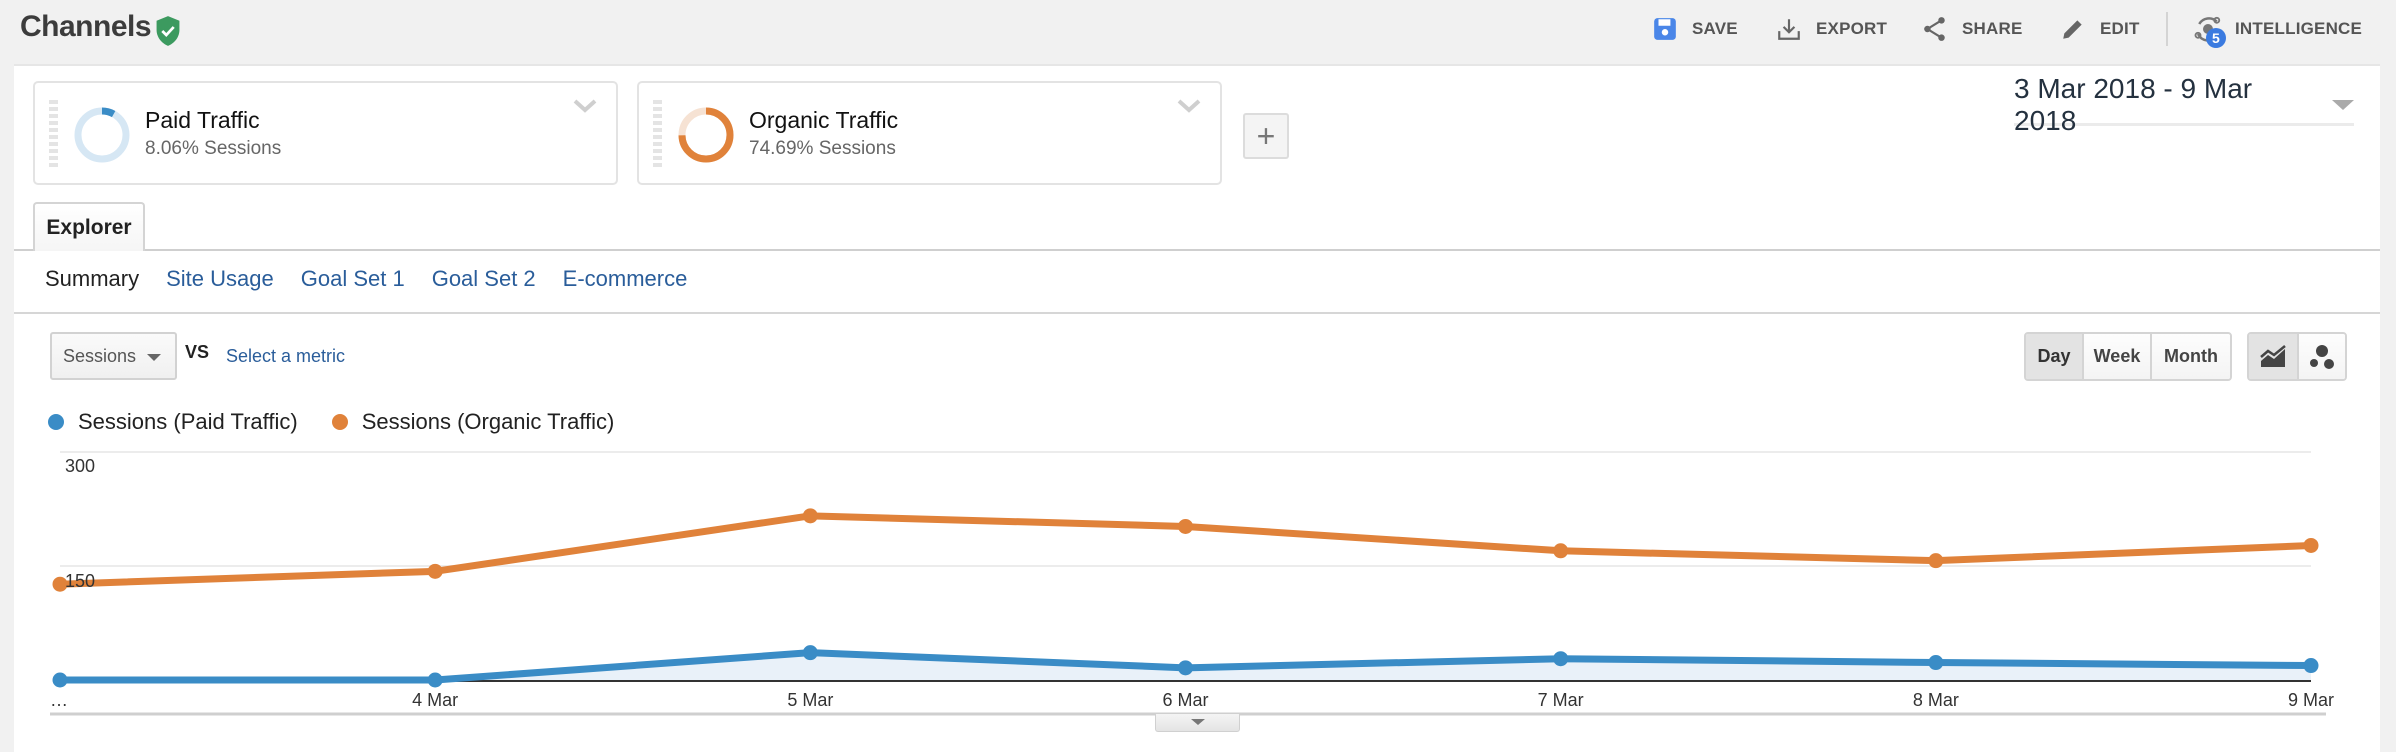  What do you see at coordinates (810, 700) in the screenshot?
I see `x-tick-label: 5 Mar` at bounding box center [810, 700].